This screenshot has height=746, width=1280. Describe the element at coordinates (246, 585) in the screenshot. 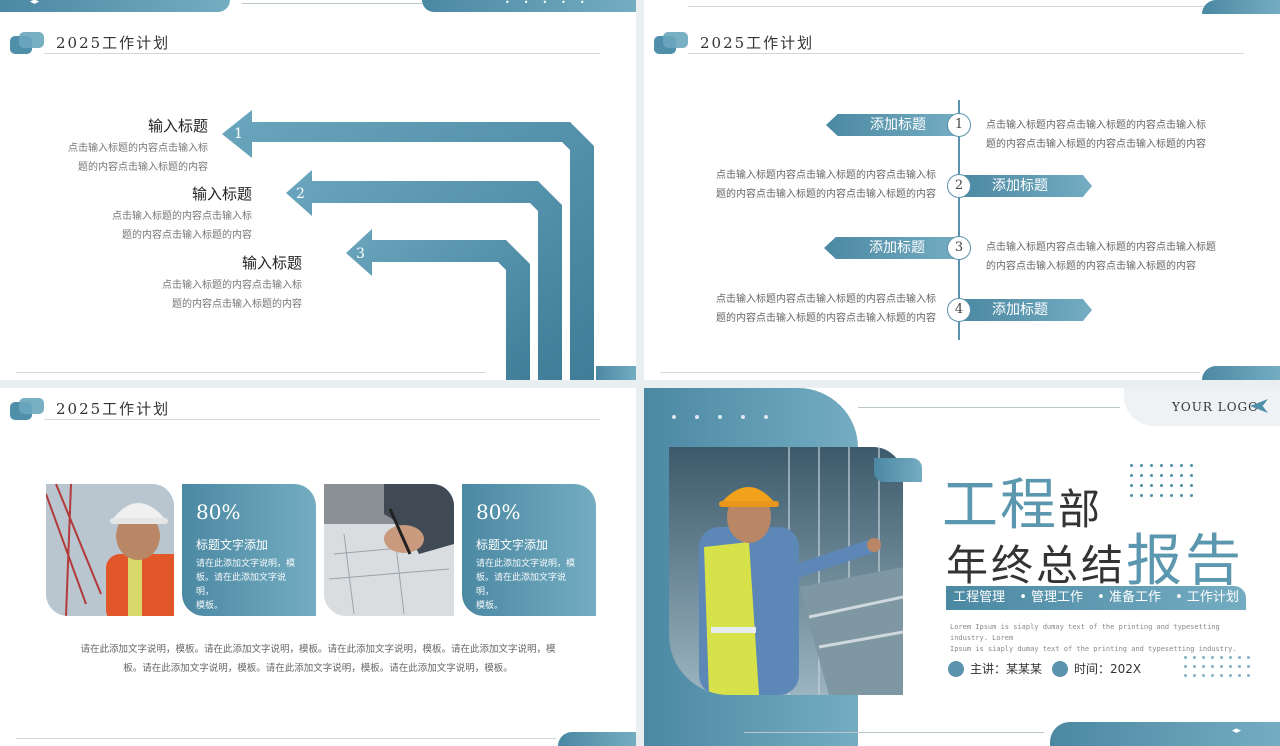

I see `stat-desc-1: 请在此添加文字说明，模 板。请在此添加文字说明， 模板。` at that location.